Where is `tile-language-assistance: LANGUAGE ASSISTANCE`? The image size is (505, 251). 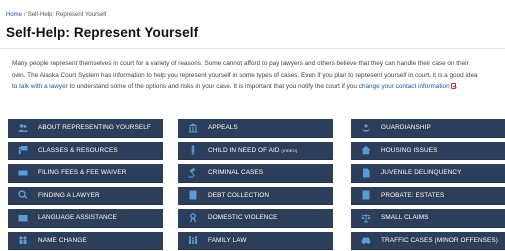 tile-language-assistance: LANGUAGE ASSISTANCE is located at coordinates (85, 218).